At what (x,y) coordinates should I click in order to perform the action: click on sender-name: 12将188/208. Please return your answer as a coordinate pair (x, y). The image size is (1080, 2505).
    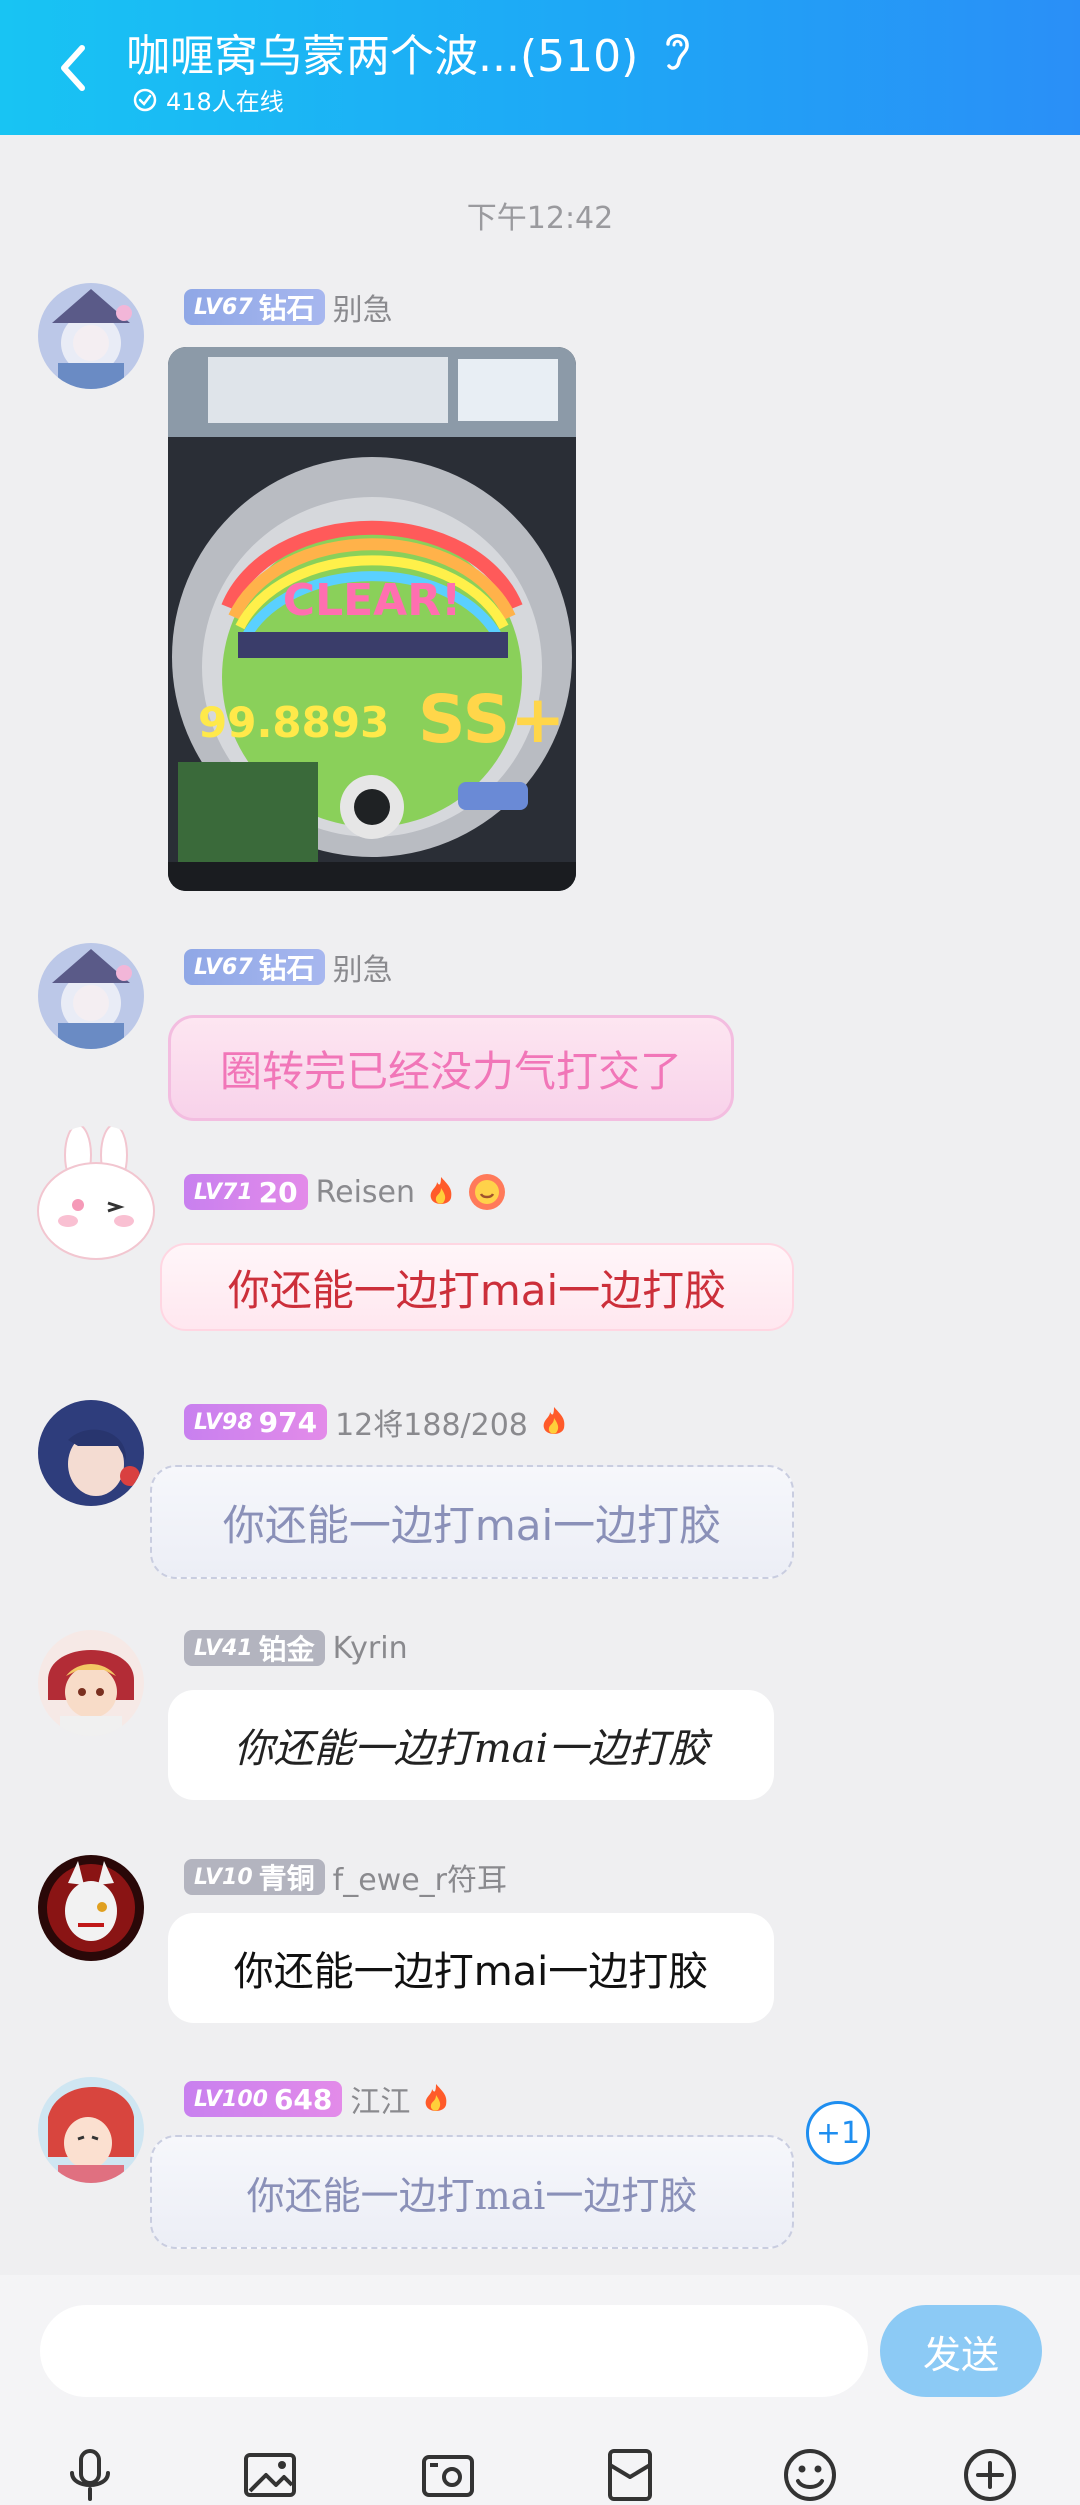
    Looking at the image, I should click on (431, 1422).